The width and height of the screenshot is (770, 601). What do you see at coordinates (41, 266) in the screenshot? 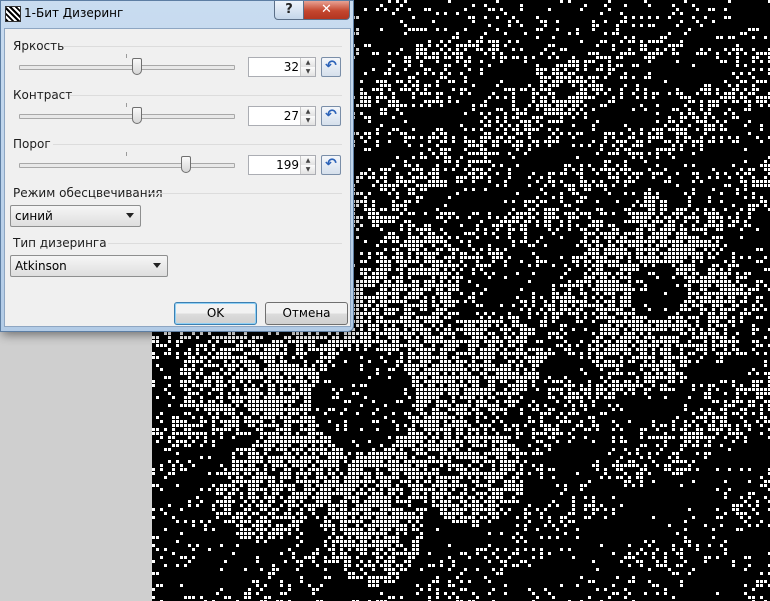
I see `dither-type-value: Atkinson` at bounding box center [41, 266].